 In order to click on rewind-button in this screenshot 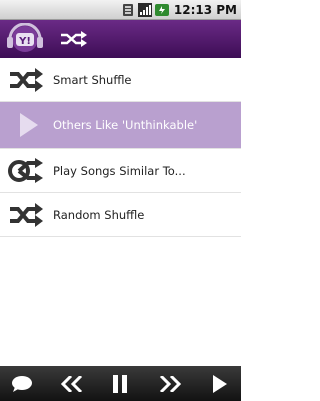, I will do `click(72, 383)`.